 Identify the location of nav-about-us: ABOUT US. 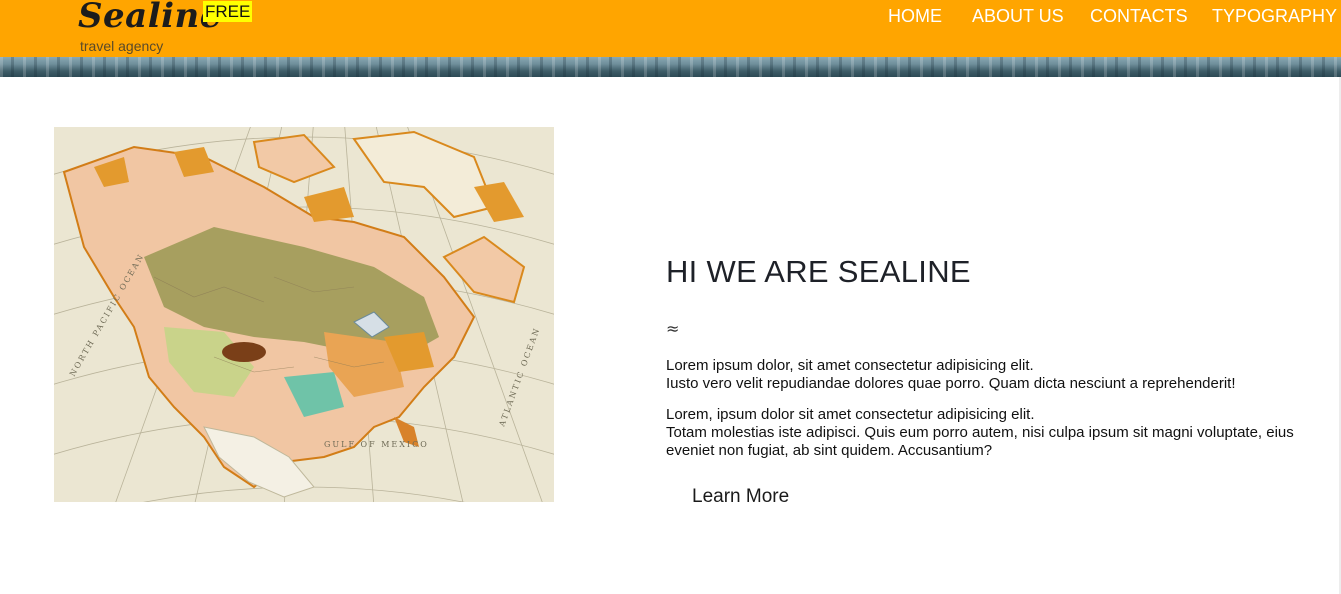
(1018, 16).